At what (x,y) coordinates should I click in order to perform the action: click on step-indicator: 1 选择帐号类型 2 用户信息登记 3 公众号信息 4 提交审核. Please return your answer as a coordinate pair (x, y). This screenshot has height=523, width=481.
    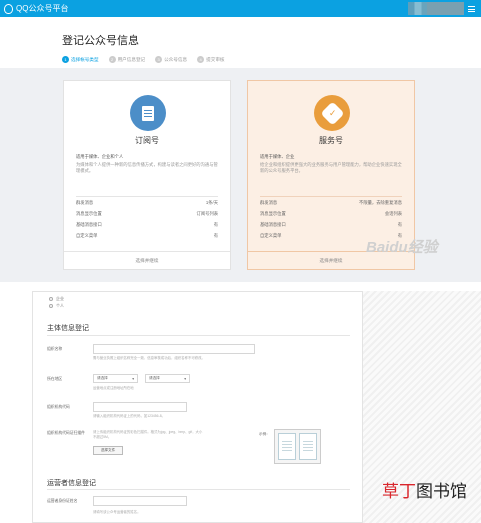
    Looking at the image, I should click on (143, 59).